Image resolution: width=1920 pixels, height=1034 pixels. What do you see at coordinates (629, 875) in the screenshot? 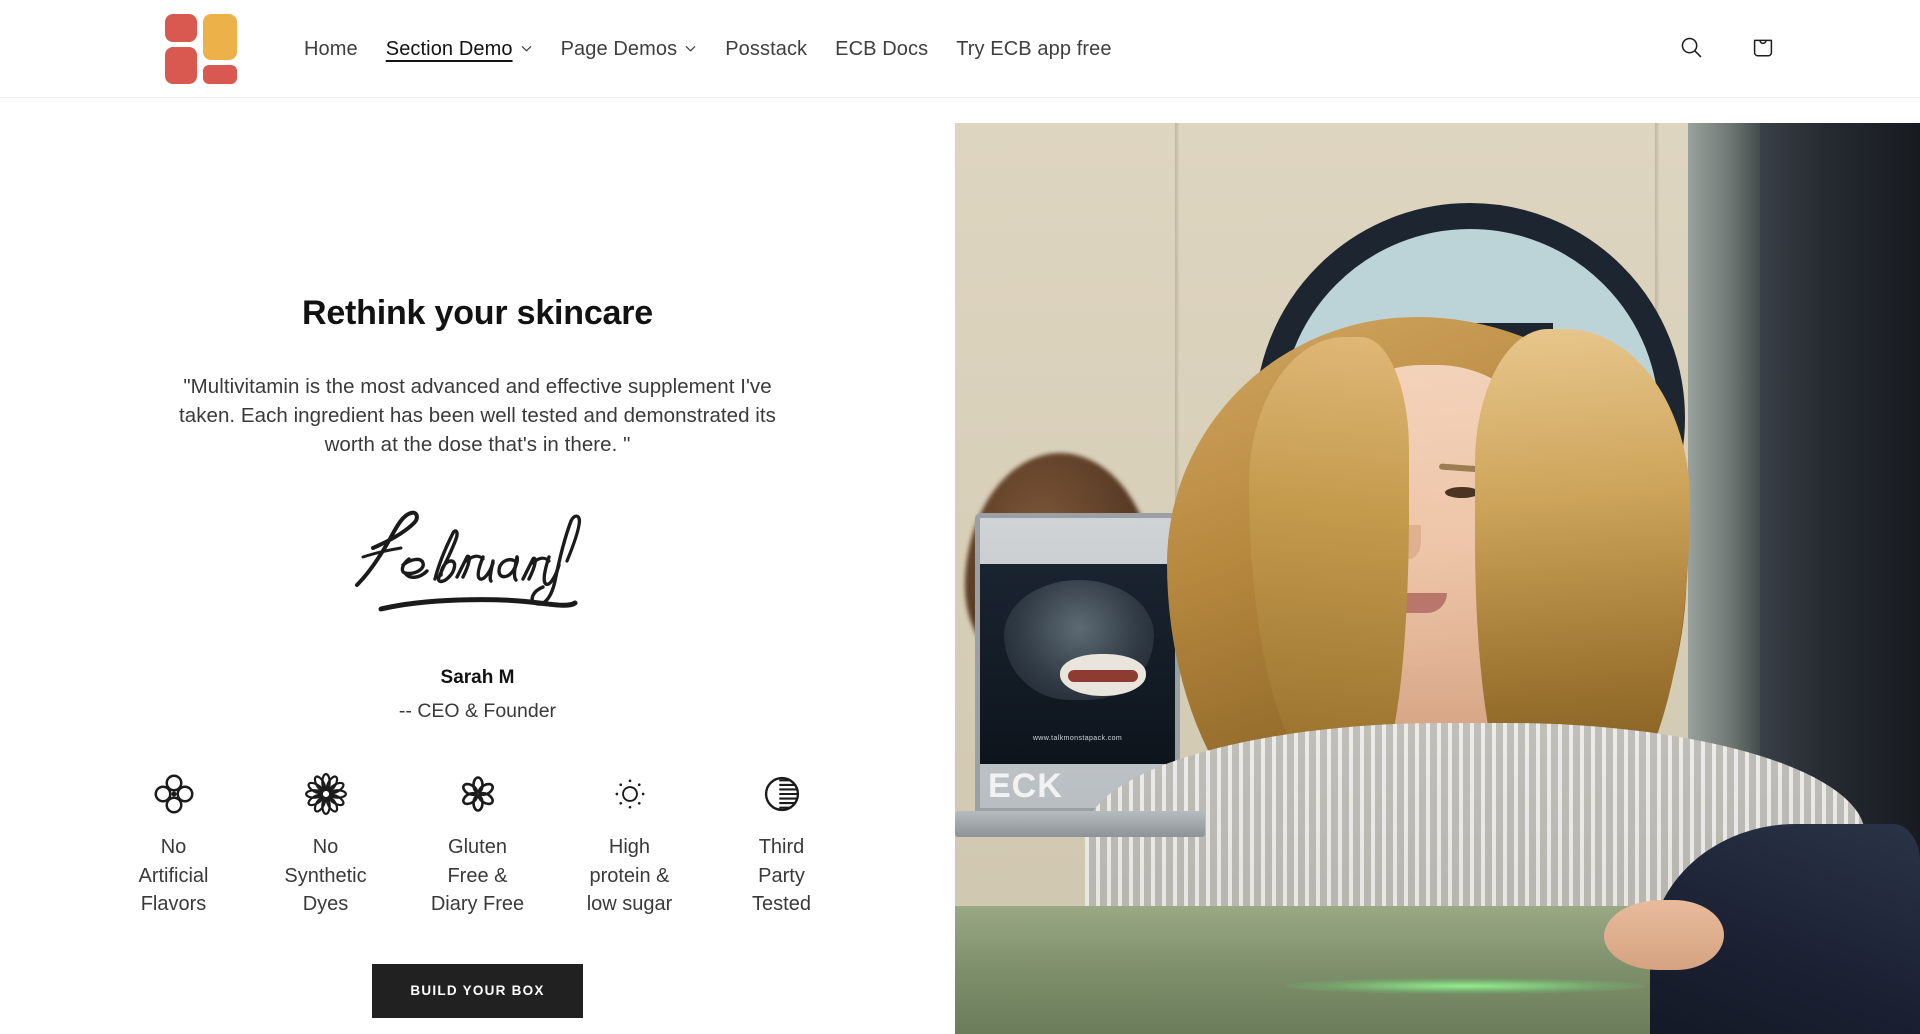
I see `feature-label: High protein & low sugar` at bounding box center [629, 875].